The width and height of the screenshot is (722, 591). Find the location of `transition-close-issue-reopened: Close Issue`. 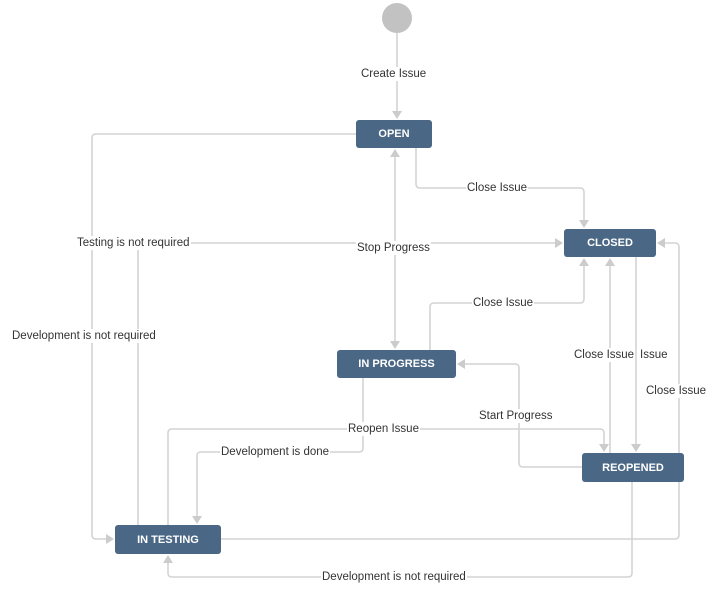

transition-close-issue-reopened: Close Issue is located at coordinates (604, 355).